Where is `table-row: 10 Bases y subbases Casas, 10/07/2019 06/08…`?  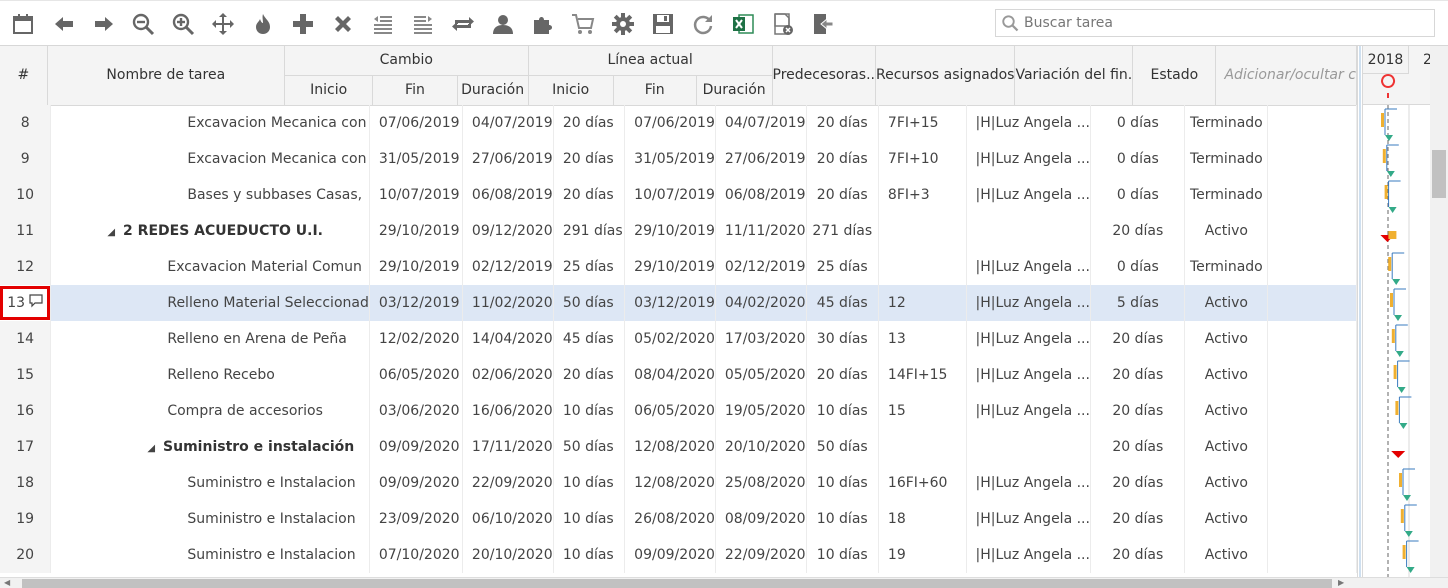
table-row: 10 Bases y subbases Casas, 10/07/2019 06/08… is located at coordinates (678, 195).